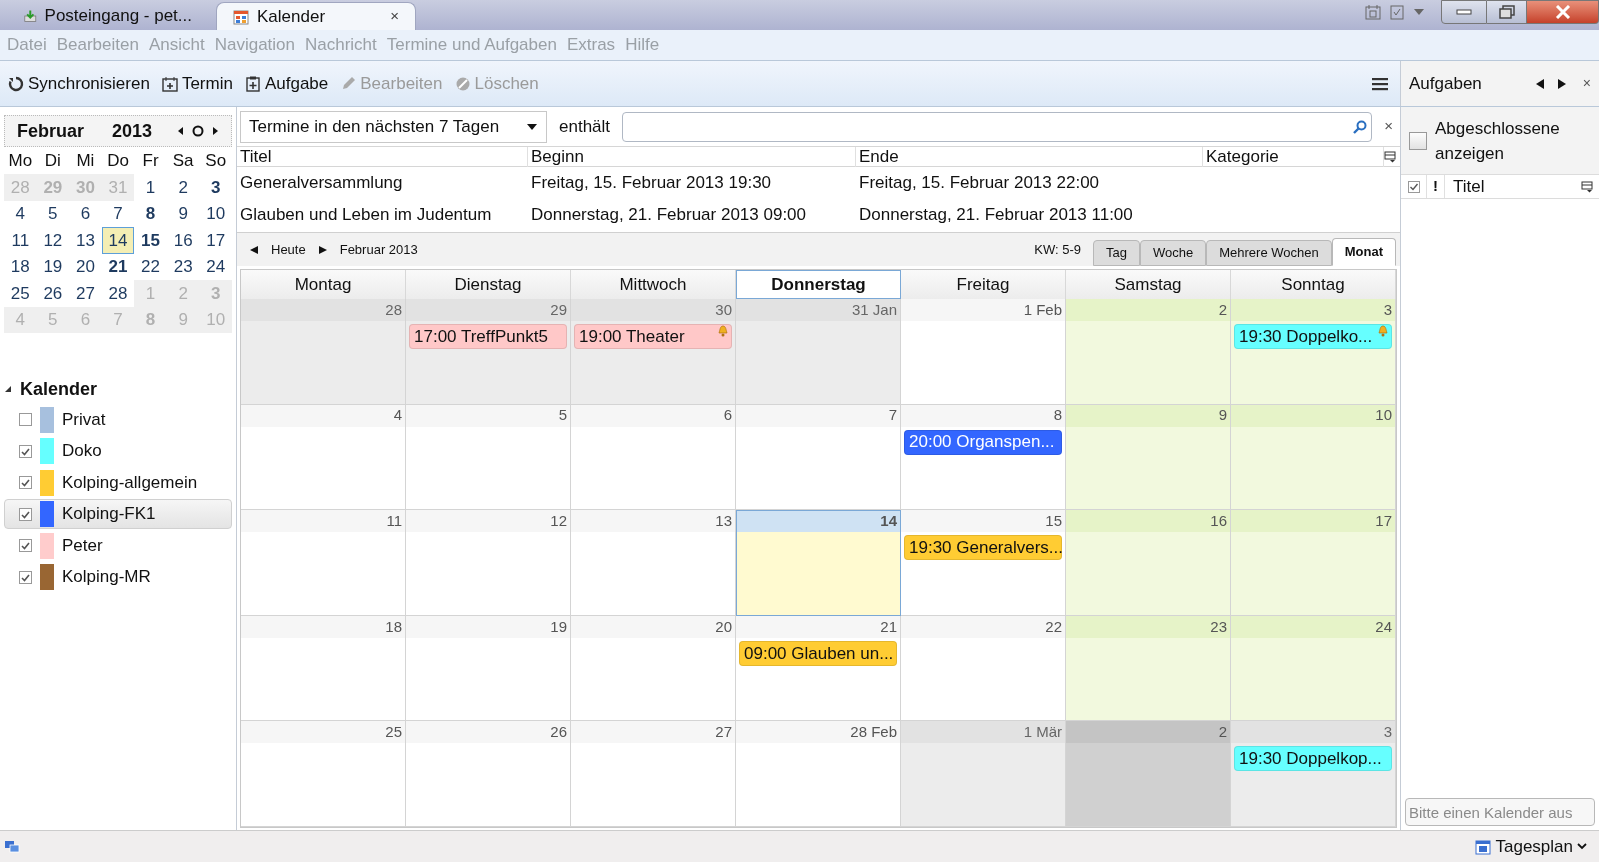 The image size is (1599, 862). Describe the element at coordinates (85, 293) in the screenshot. I see `day-cell: 27` at that location.